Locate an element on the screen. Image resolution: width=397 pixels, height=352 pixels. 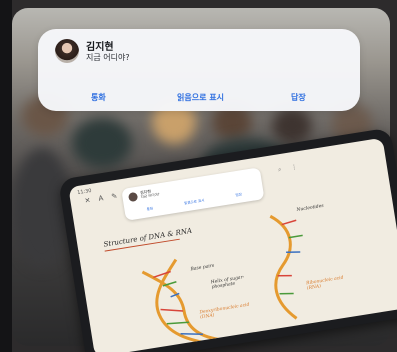
rna-strand is located at coordinates (283, 267).